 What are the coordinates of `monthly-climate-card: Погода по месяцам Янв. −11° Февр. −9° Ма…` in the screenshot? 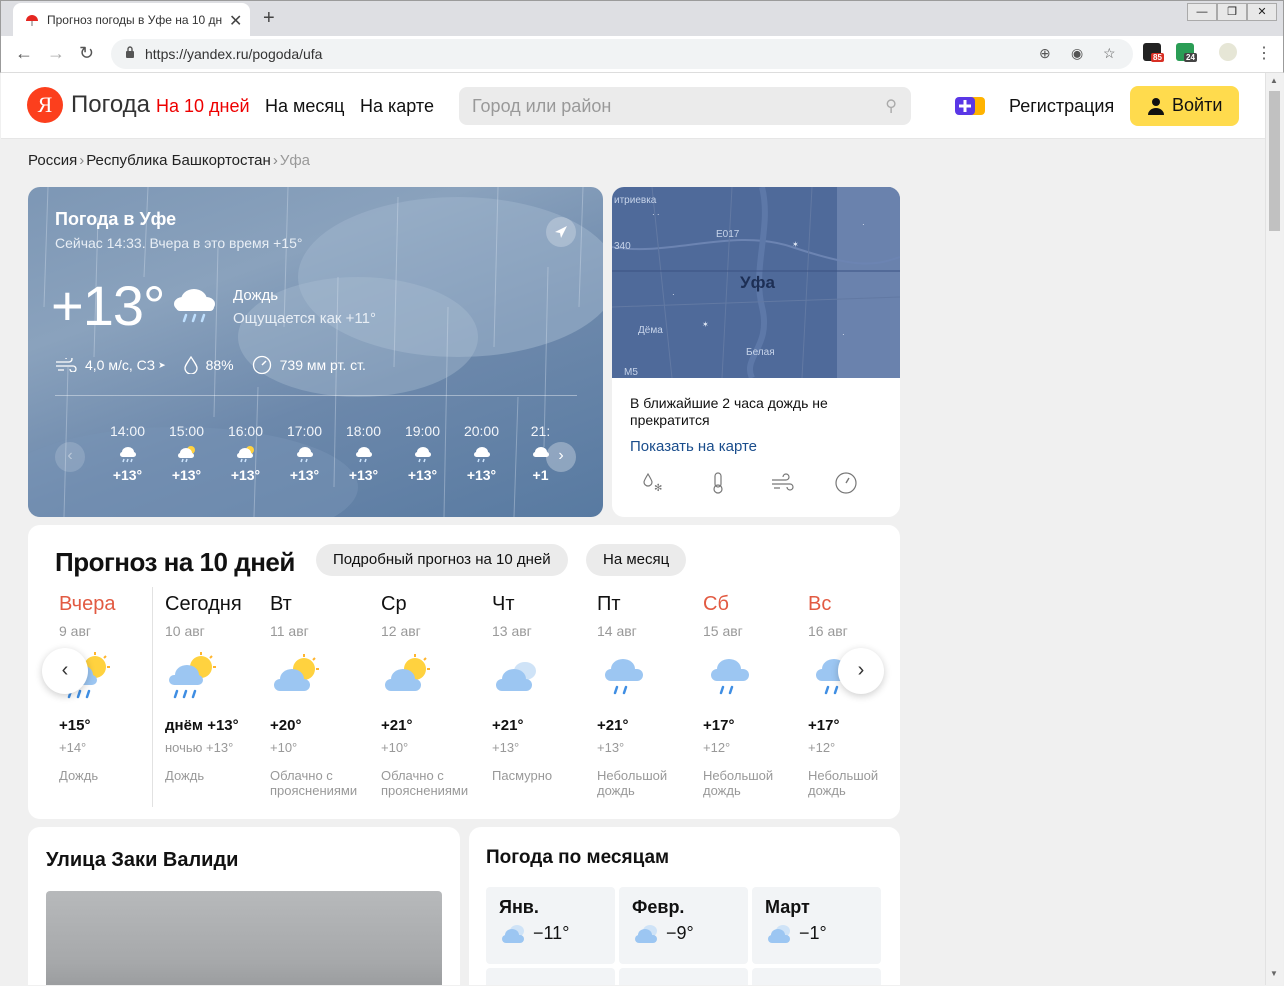 It's located at (684, 906).